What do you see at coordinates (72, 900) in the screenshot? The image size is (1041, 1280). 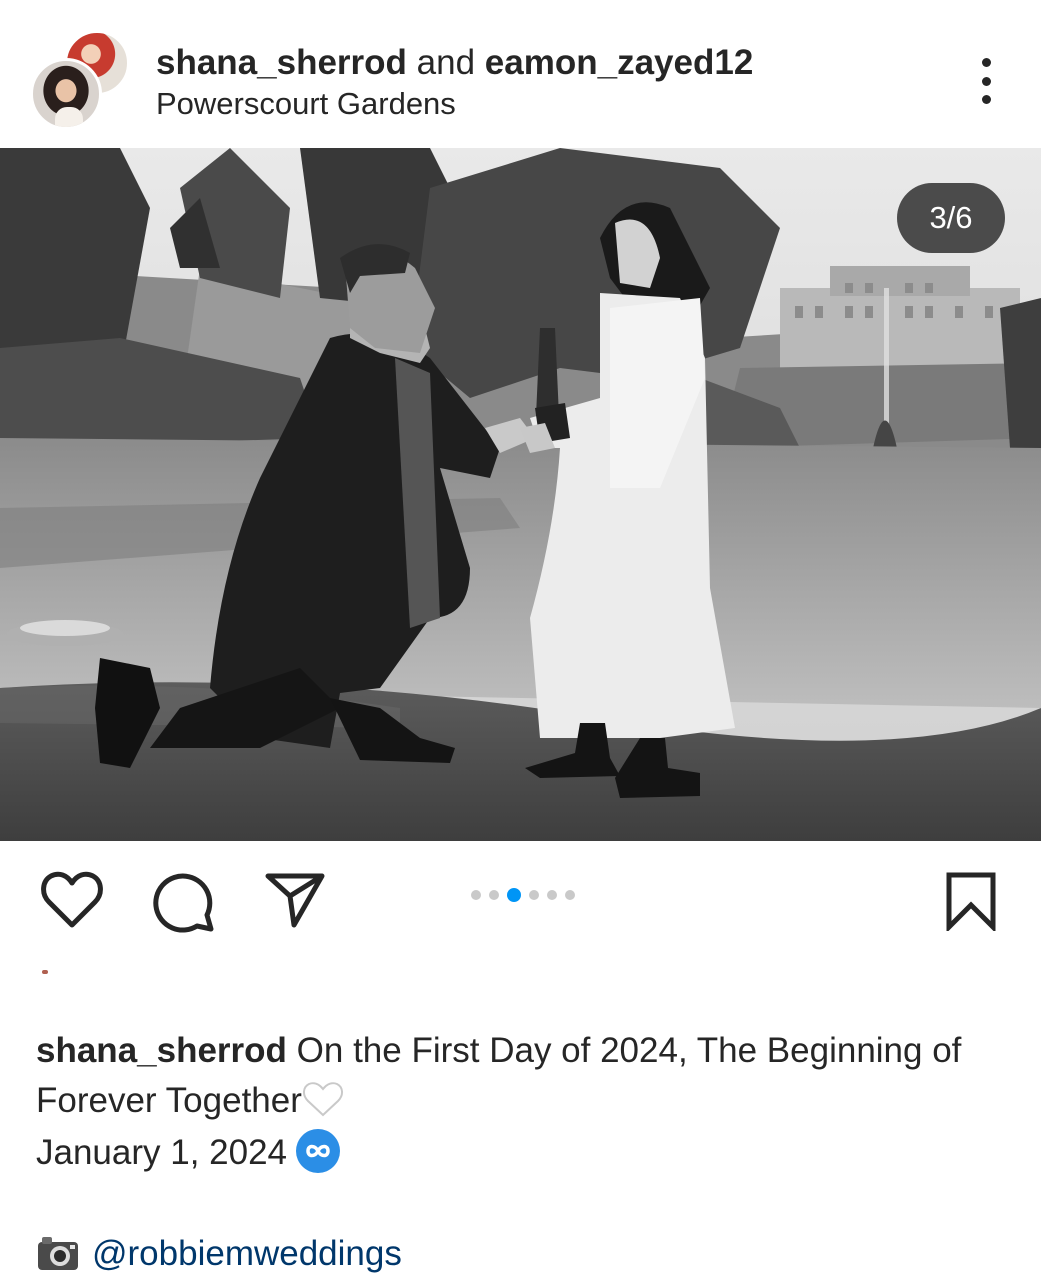 I see `heart-outline-icon` at bounding box center [72, 900].